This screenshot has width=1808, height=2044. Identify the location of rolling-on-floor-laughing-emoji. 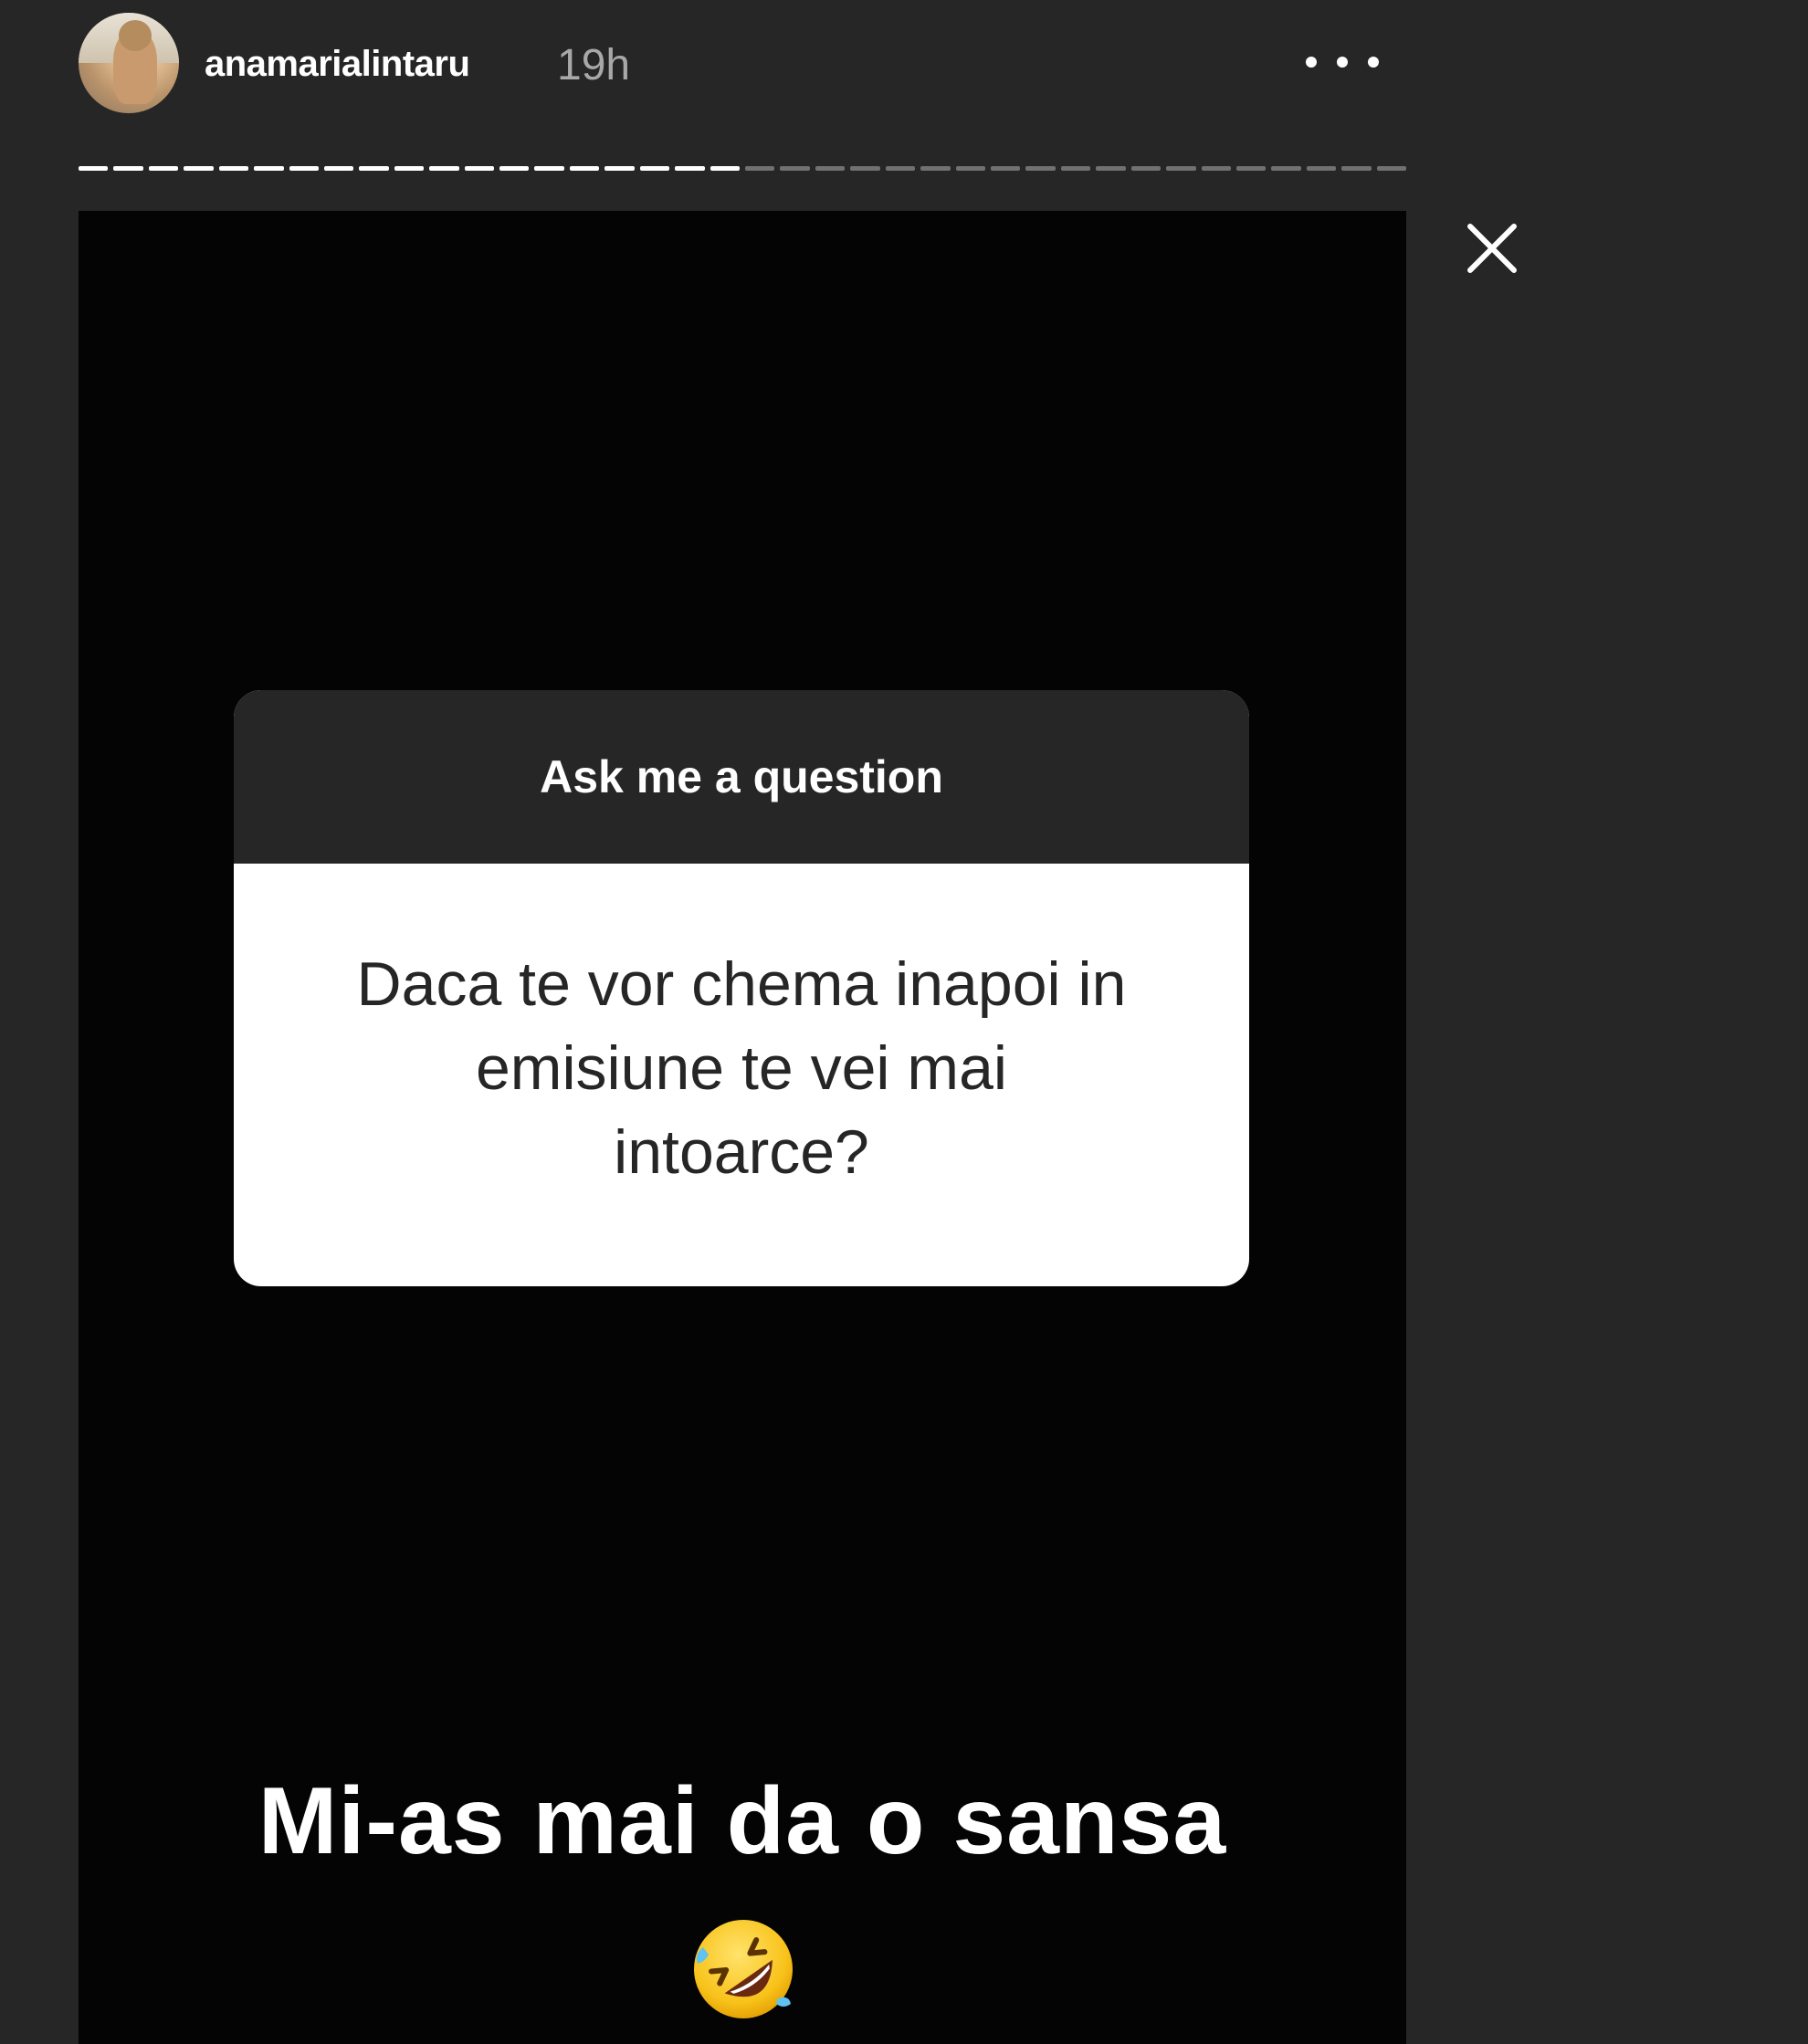
(743, 1969).